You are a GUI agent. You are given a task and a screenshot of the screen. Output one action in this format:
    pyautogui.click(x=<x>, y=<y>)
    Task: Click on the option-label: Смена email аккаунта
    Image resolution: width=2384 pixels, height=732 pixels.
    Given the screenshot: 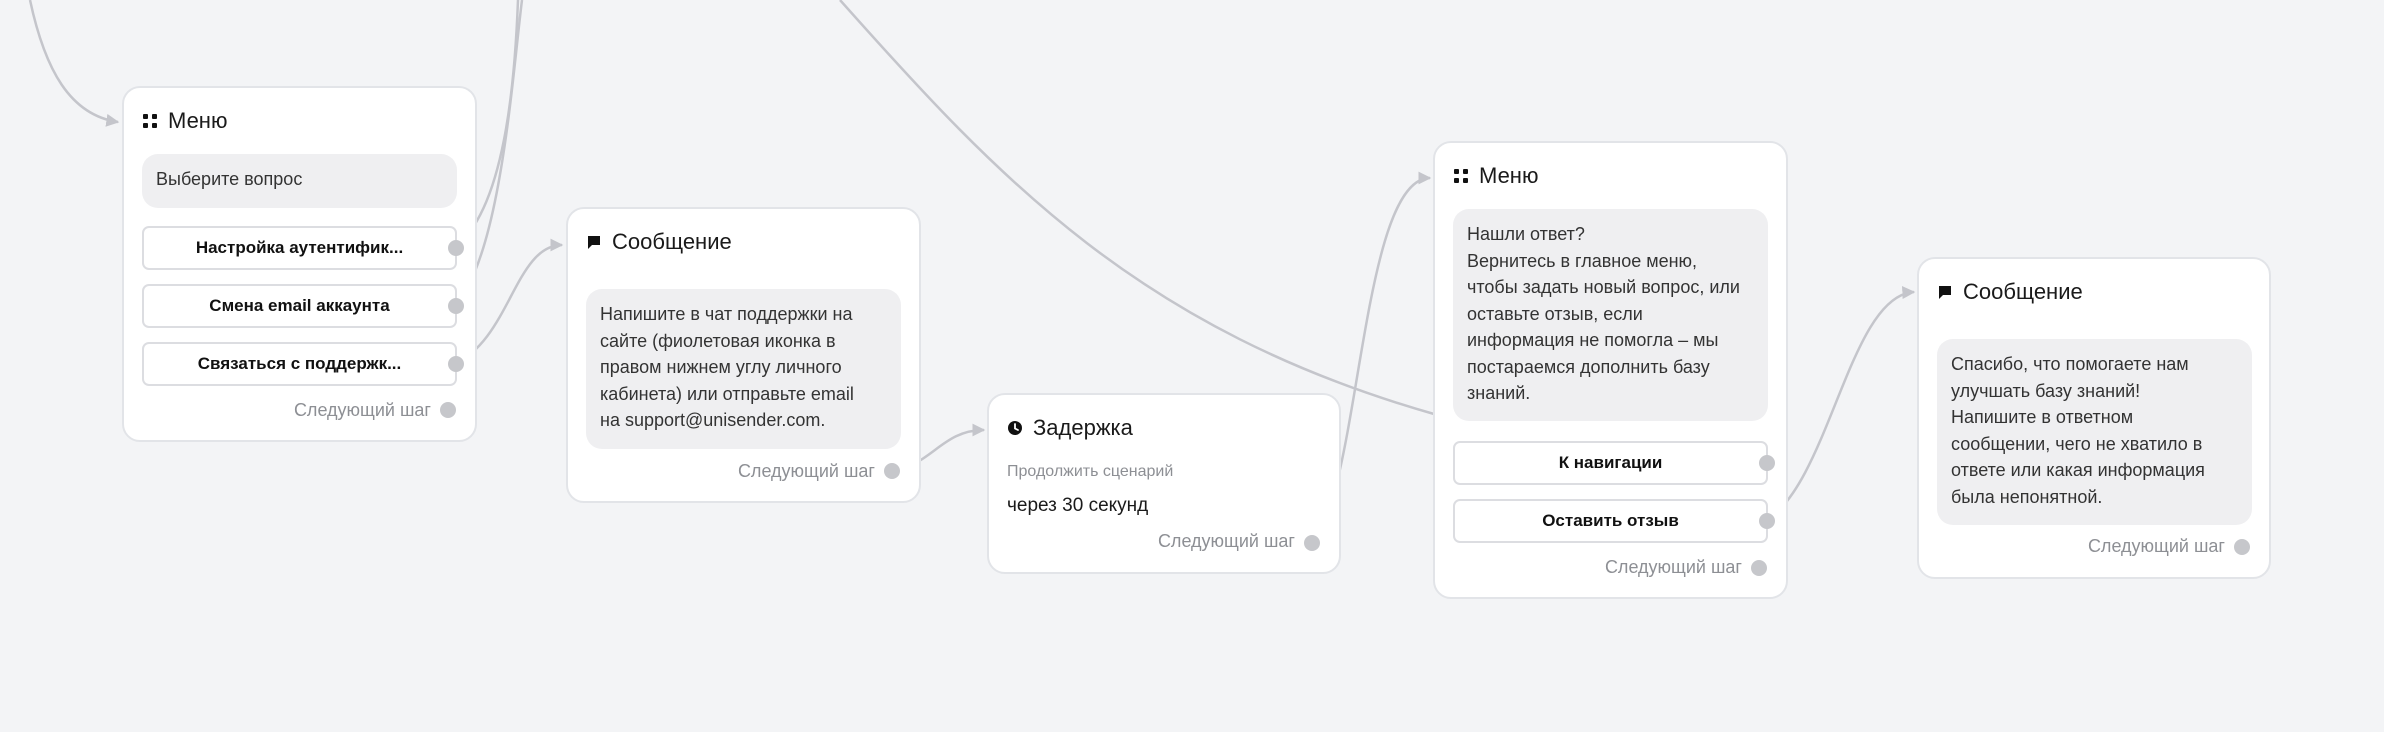 What is the action you would take?
    pyautogui.click(x=299, y=305)
    